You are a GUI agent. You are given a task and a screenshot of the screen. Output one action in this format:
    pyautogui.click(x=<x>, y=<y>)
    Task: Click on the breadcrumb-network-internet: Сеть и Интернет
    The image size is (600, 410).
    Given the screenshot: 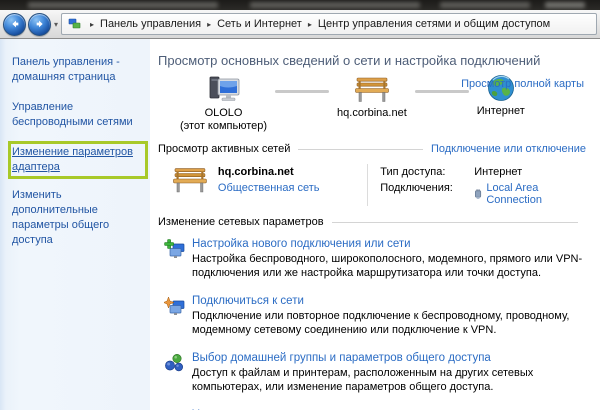 What is the action you would take?
    pyautogui.click(x=259, y=24)
    